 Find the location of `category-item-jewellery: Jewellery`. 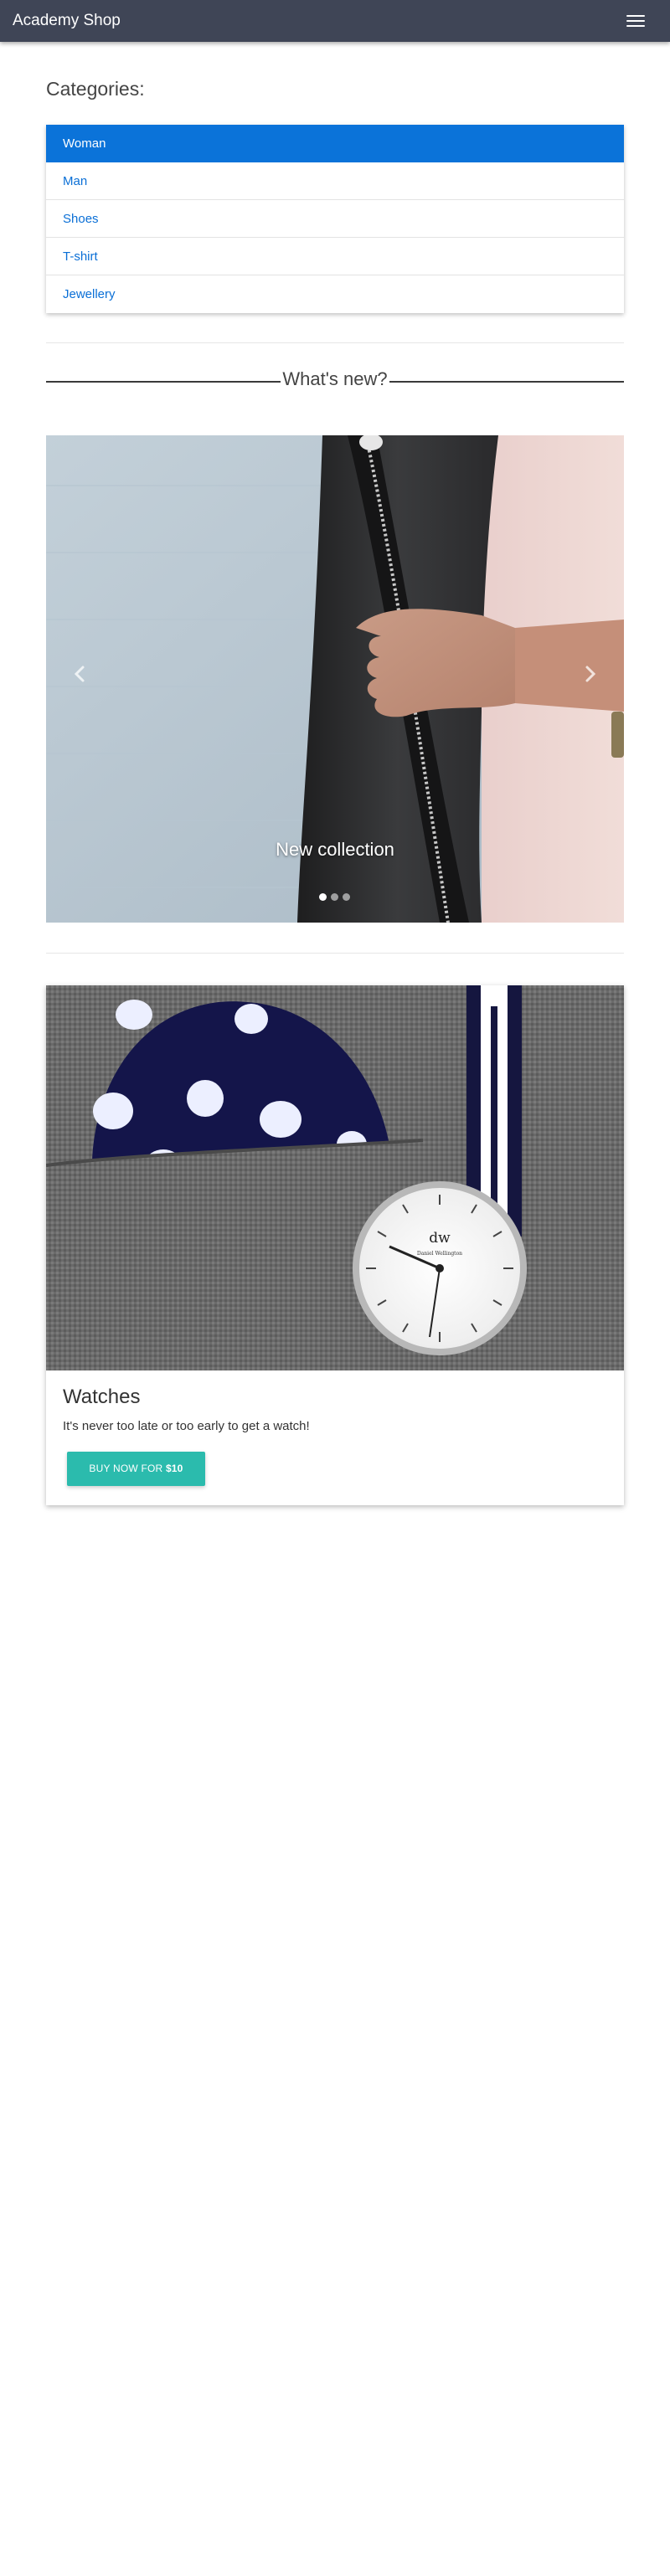

category-item-jewellery: Jewellery is located at coordinates (335, 294).